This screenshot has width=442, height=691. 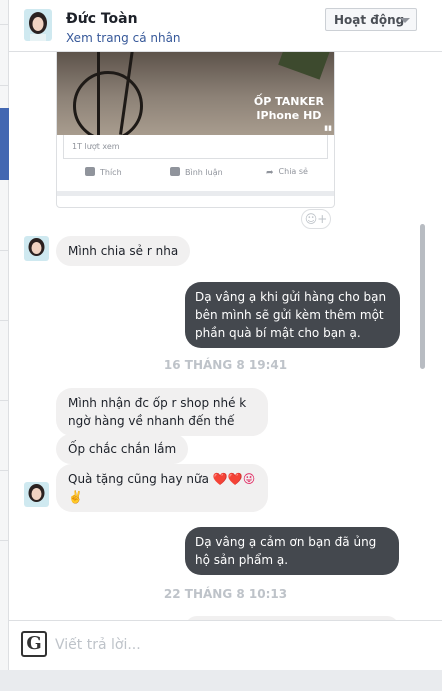 What do you see at coordinates (123, 251) in the screenshot?
I see `incoming-message: Mình chia sẻ r nha` at bounding box center [123, 251].